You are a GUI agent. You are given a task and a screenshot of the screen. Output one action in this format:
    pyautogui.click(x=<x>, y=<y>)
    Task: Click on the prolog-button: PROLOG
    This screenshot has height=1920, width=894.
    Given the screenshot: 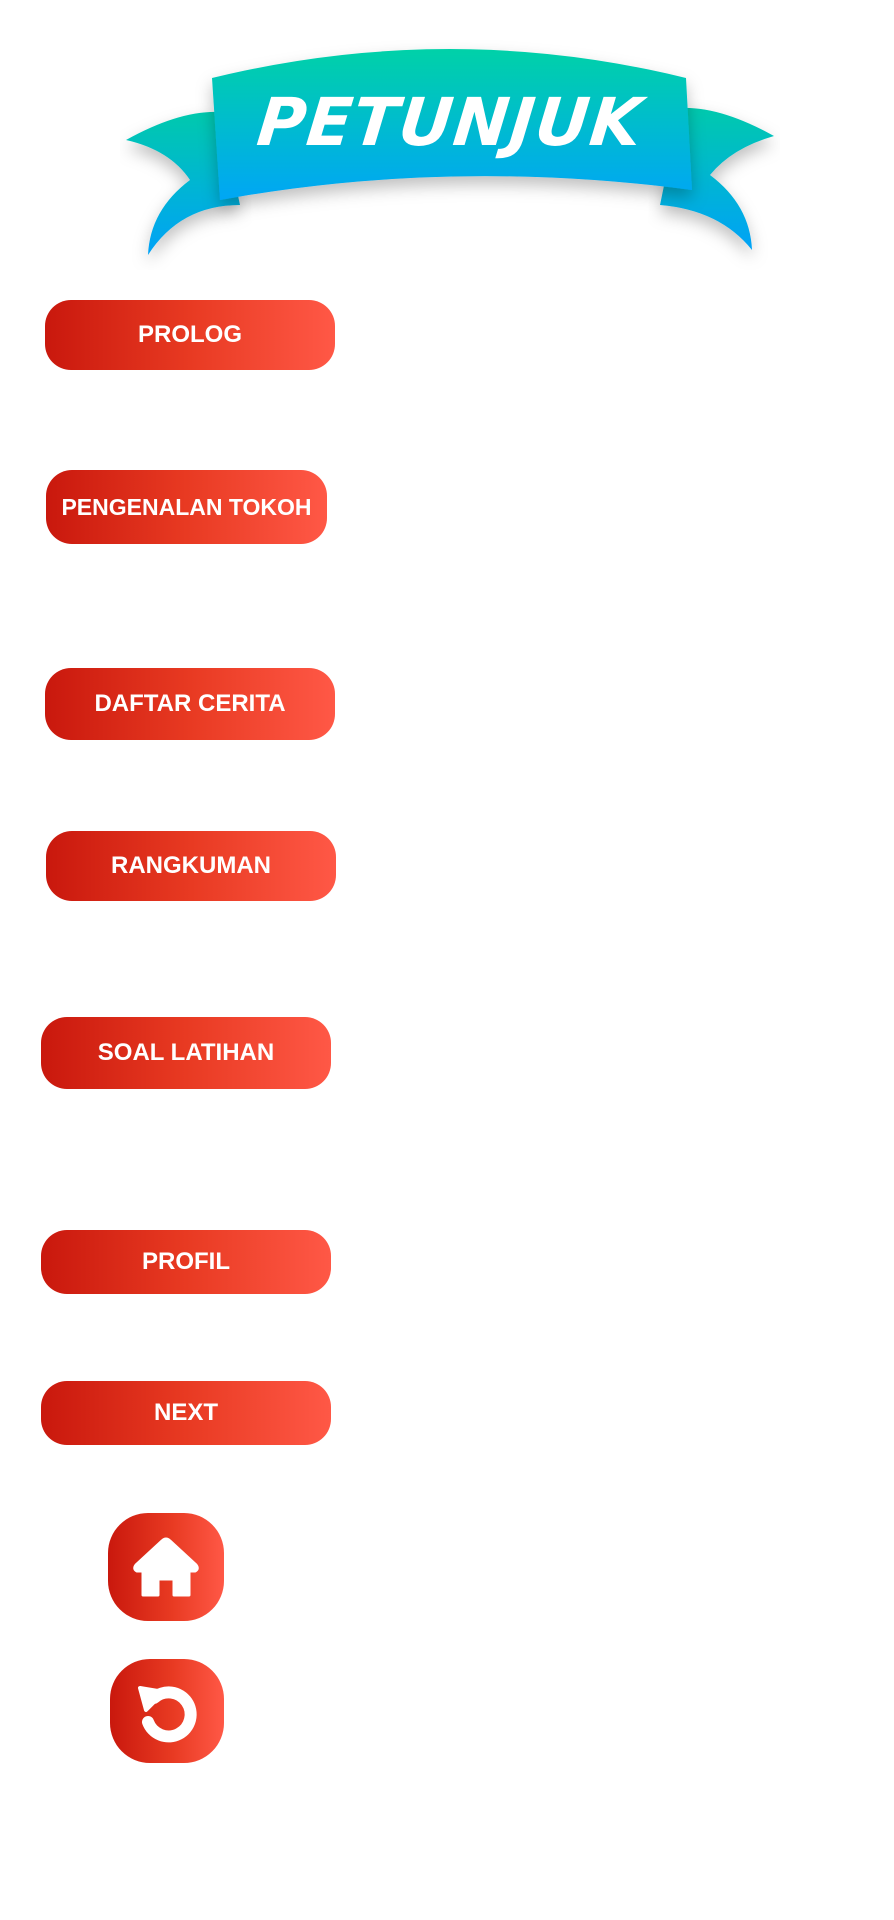 What is the action you would take?
    pyautogui.click(x=190, y=335)
    